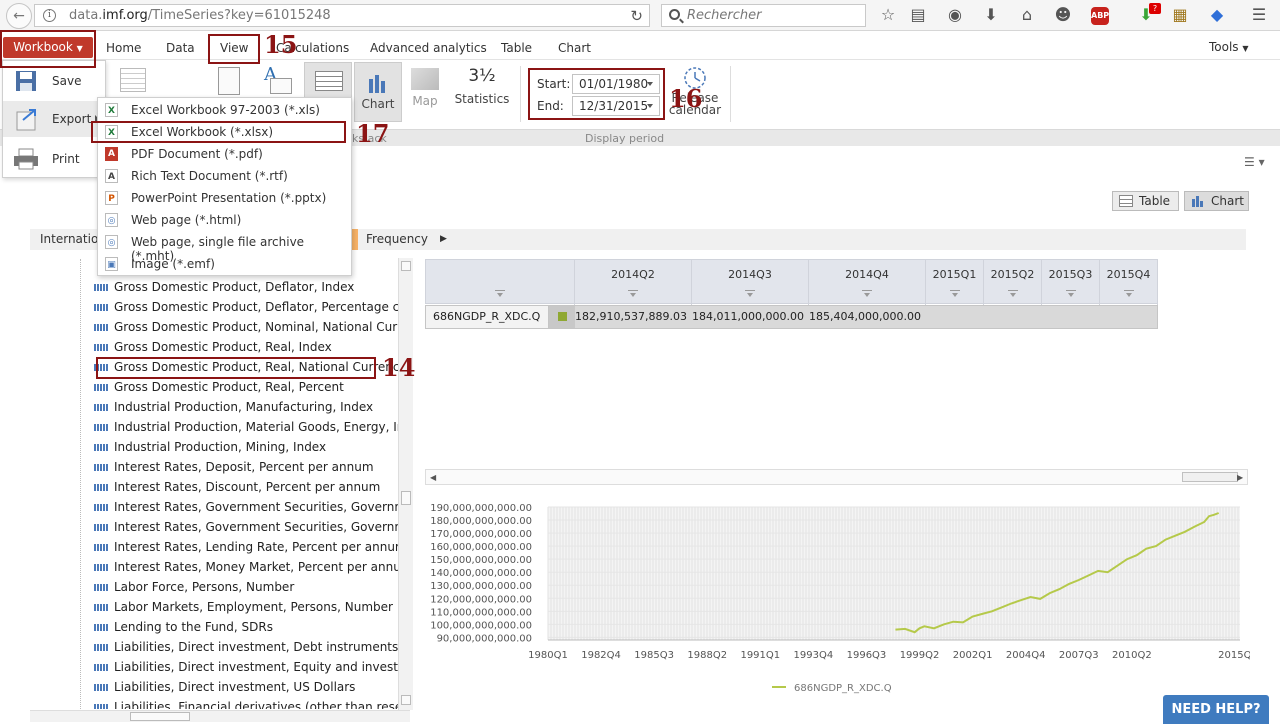 This screenshot has height=724, width=1280. What do you see at coordinates (54, 119) in the screenshot?
I see `workbook-export-item: Export` at bounding box center [54, 119].